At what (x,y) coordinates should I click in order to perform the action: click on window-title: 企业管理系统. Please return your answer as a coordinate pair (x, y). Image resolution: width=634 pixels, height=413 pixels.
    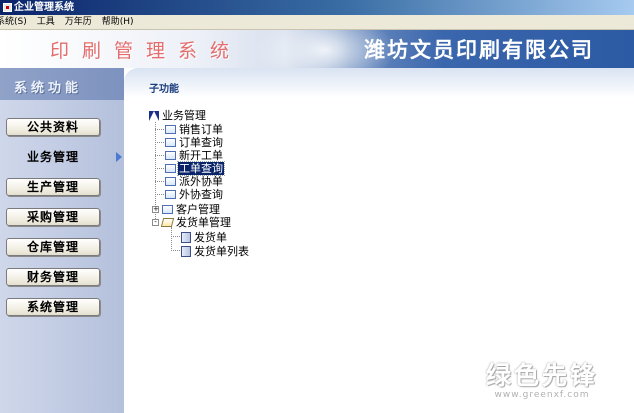
    Looking at the image, I should click on (44, 7).